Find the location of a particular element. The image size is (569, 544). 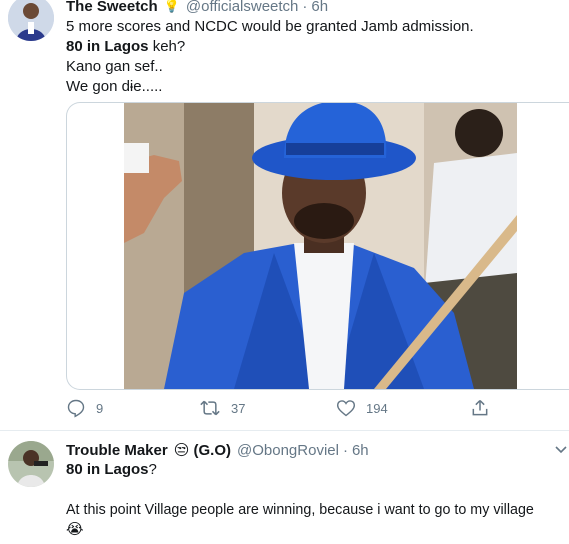

name-emoji: 😒 is located at coordinates (181, 450).